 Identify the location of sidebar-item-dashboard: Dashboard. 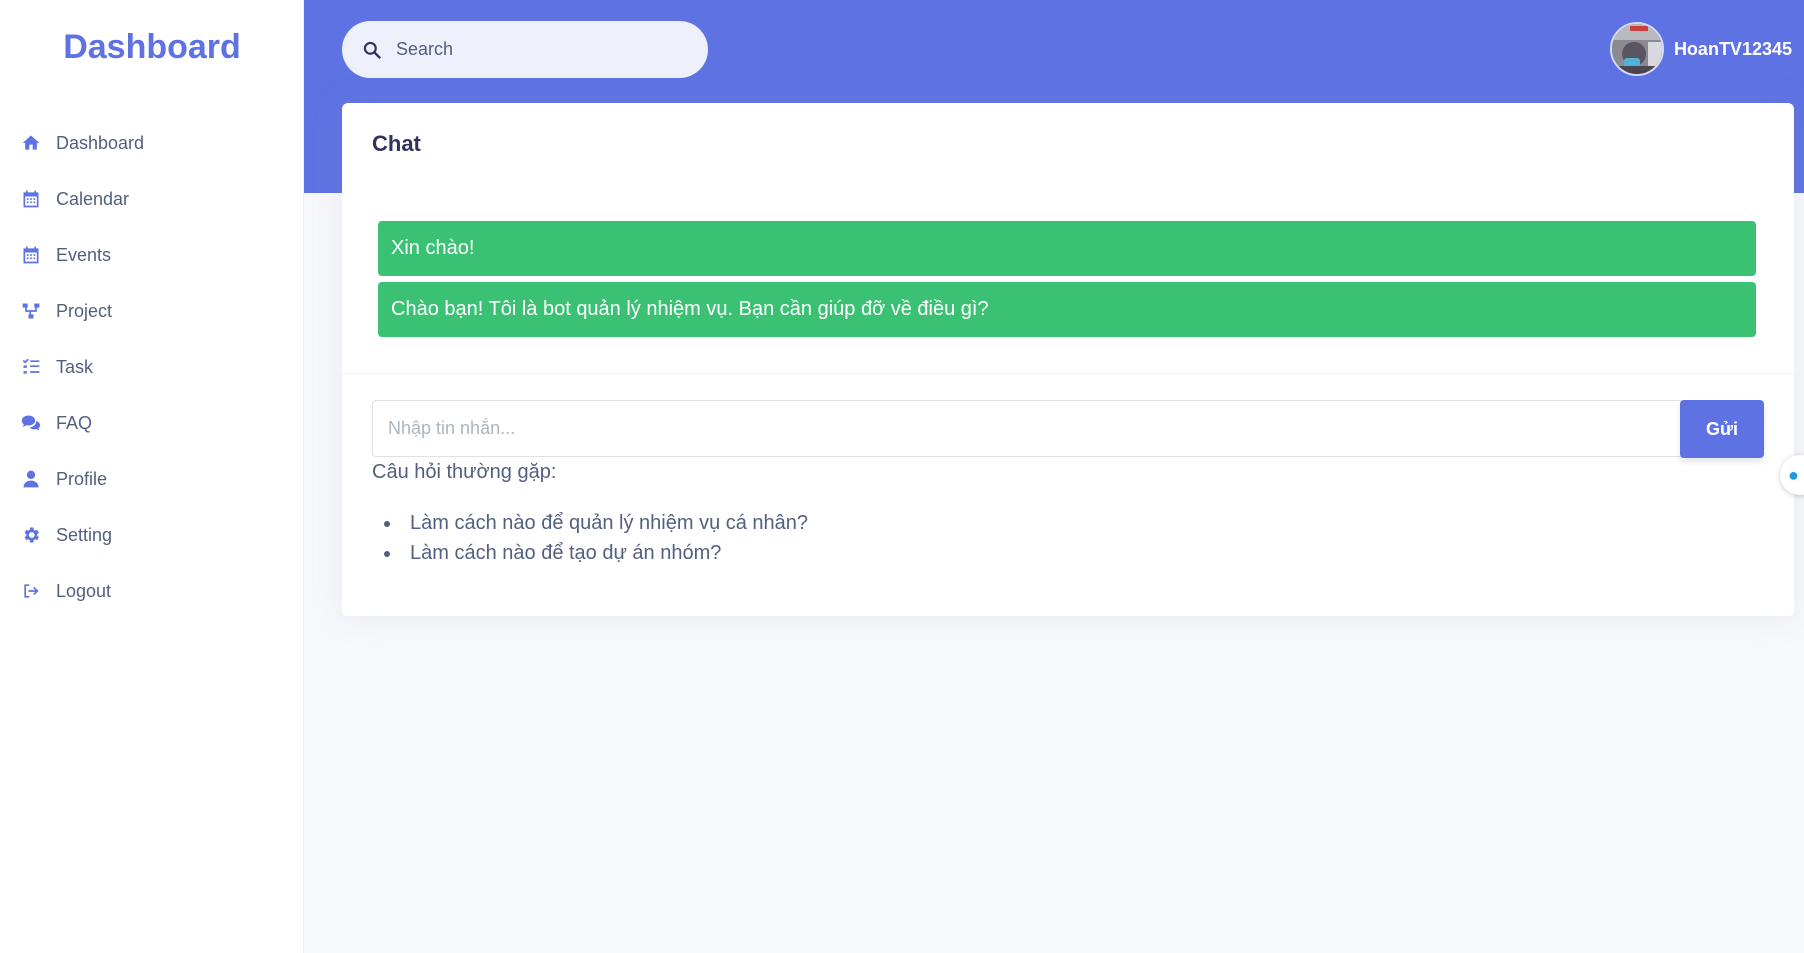
(82, 143).